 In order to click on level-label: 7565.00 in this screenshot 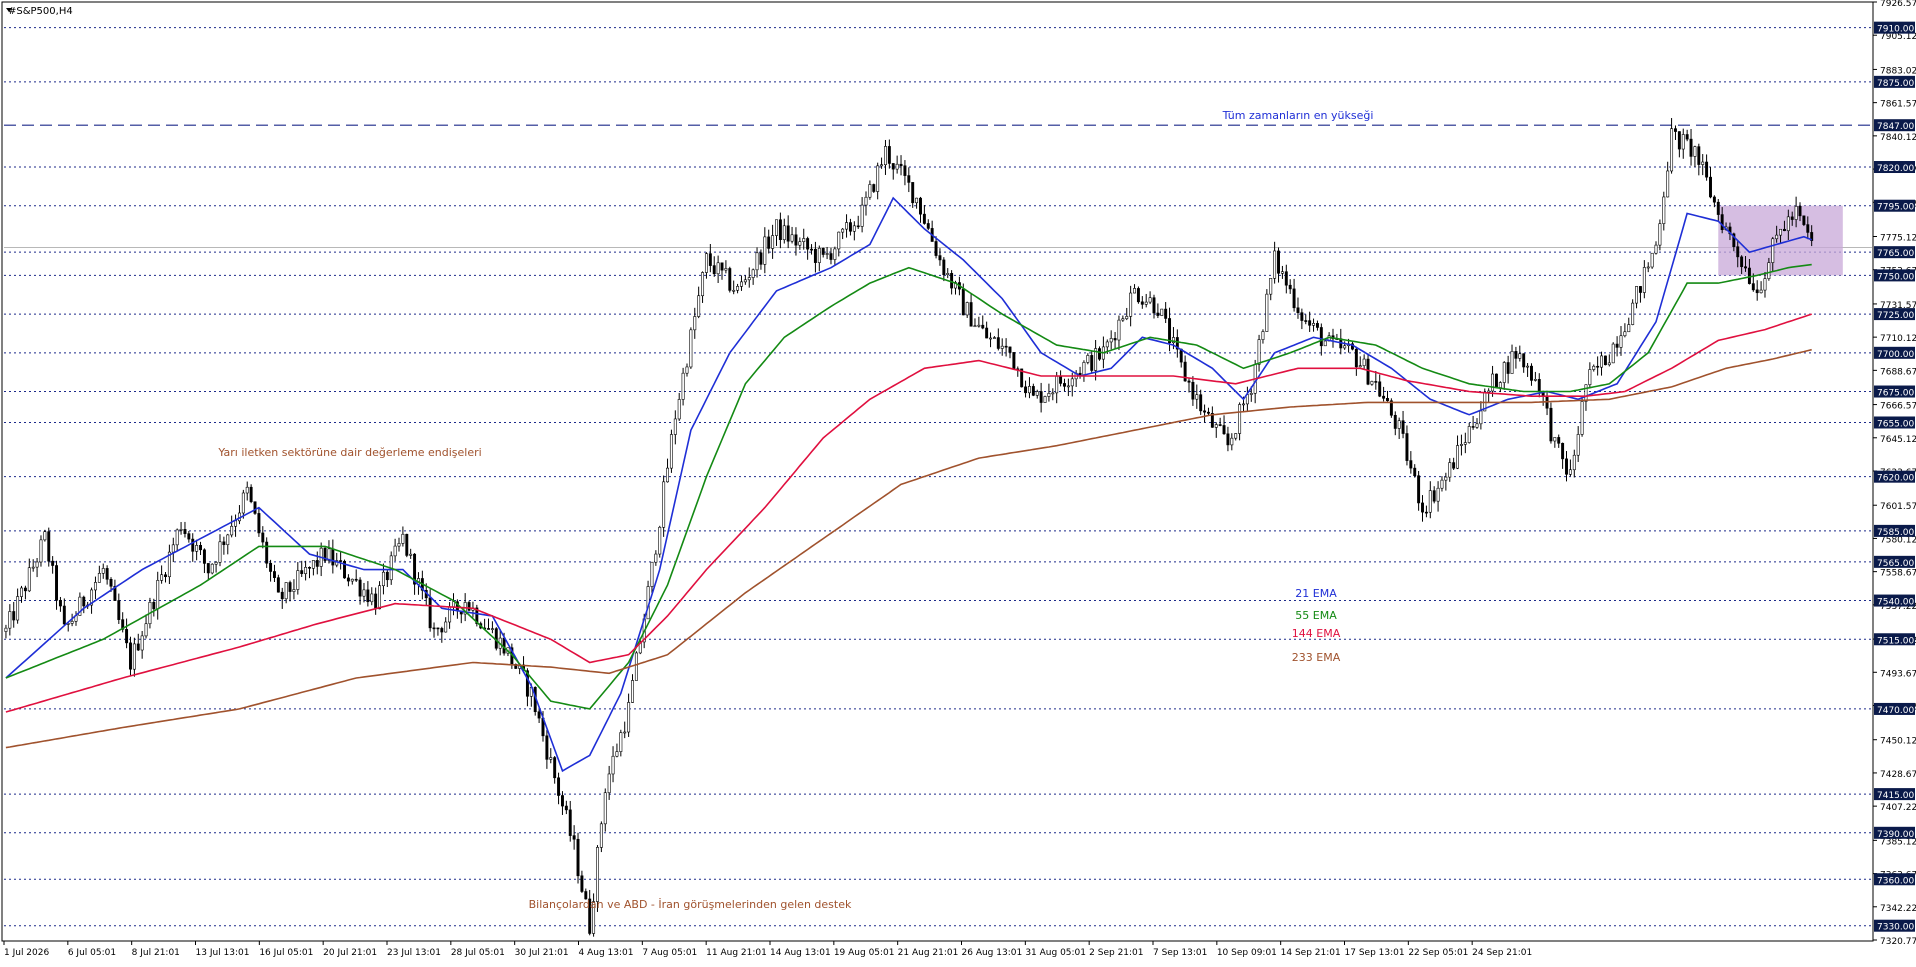, I will do `click(1895, 564)`.